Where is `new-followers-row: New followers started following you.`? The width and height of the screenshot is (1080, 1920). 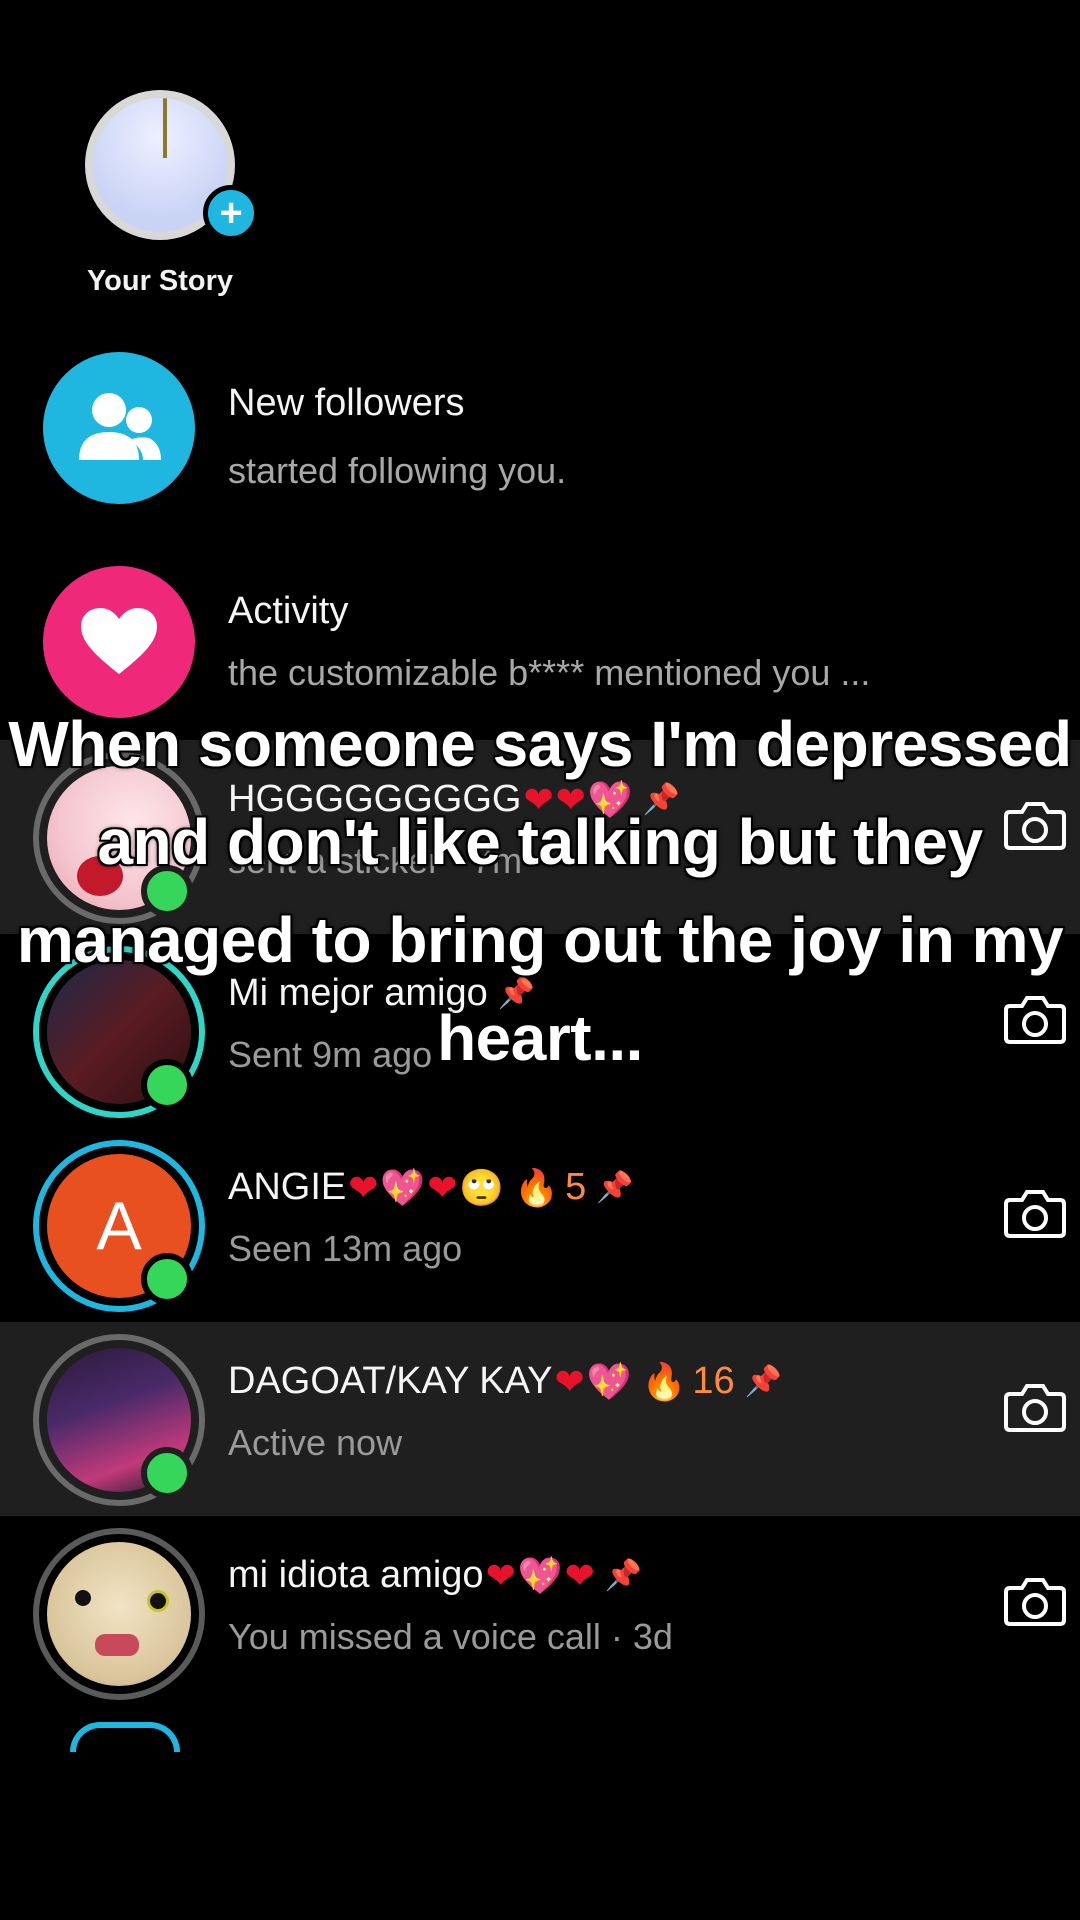
new-followers-row: New followers started following you. is located at coordinates (540, 449).